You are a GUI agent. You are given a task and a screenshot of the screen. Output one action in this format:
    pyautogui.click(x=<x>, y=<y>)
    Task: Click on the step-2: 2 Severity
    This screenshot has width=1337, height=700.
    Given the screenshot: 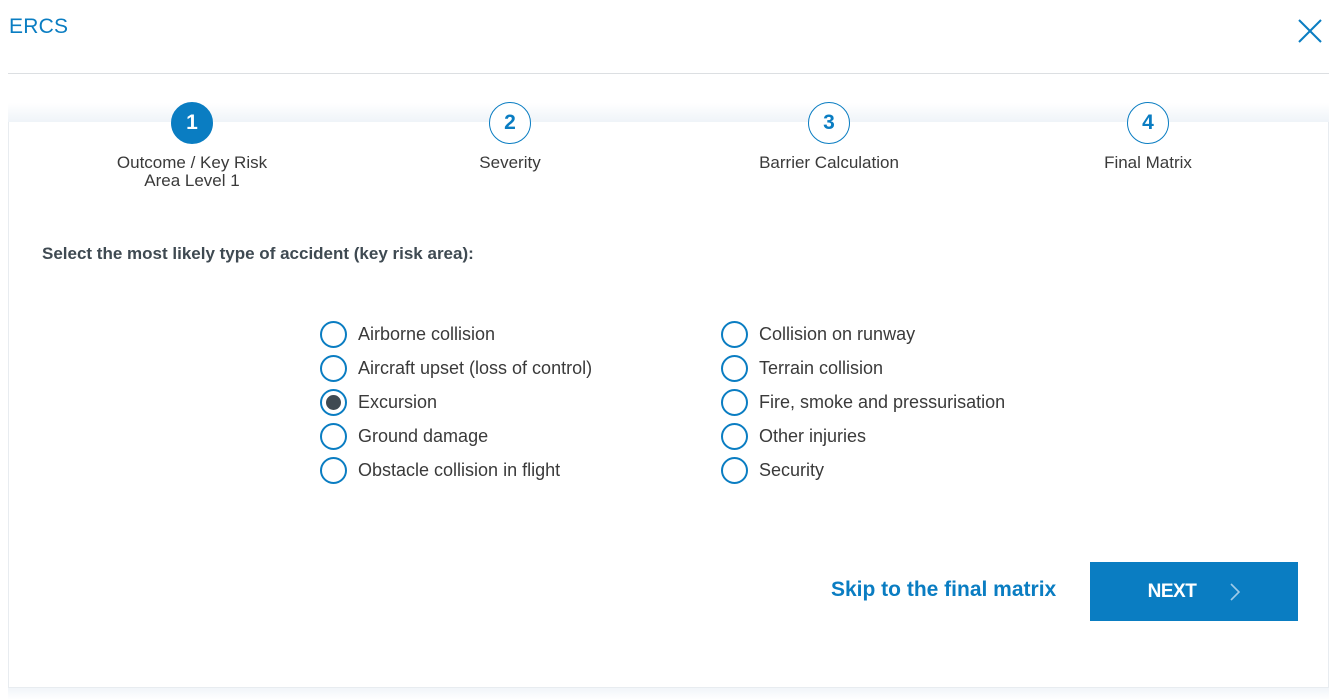 What is the action you would take?
    pyautogui.click(x=510, y=137)
    